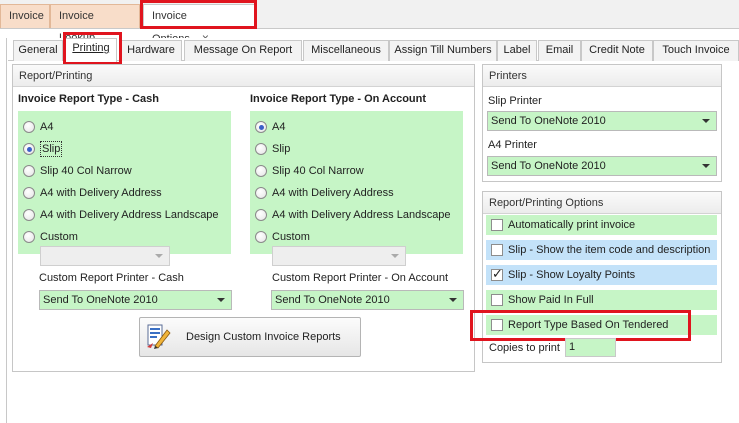 This screenshot has width=739, height=423. I want to click on copies-to-print-label: Copies to print, so click(524, 348).